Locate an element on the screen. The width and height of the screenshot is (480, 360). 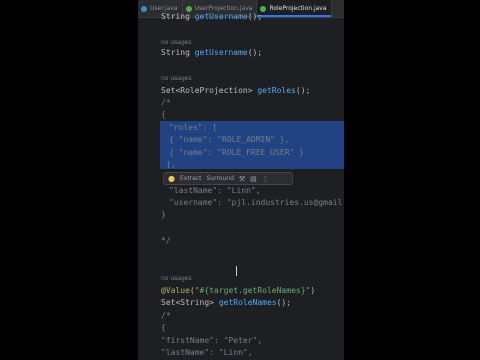
tab-label: RoleProjection.java is located at coordinates (298, 8).